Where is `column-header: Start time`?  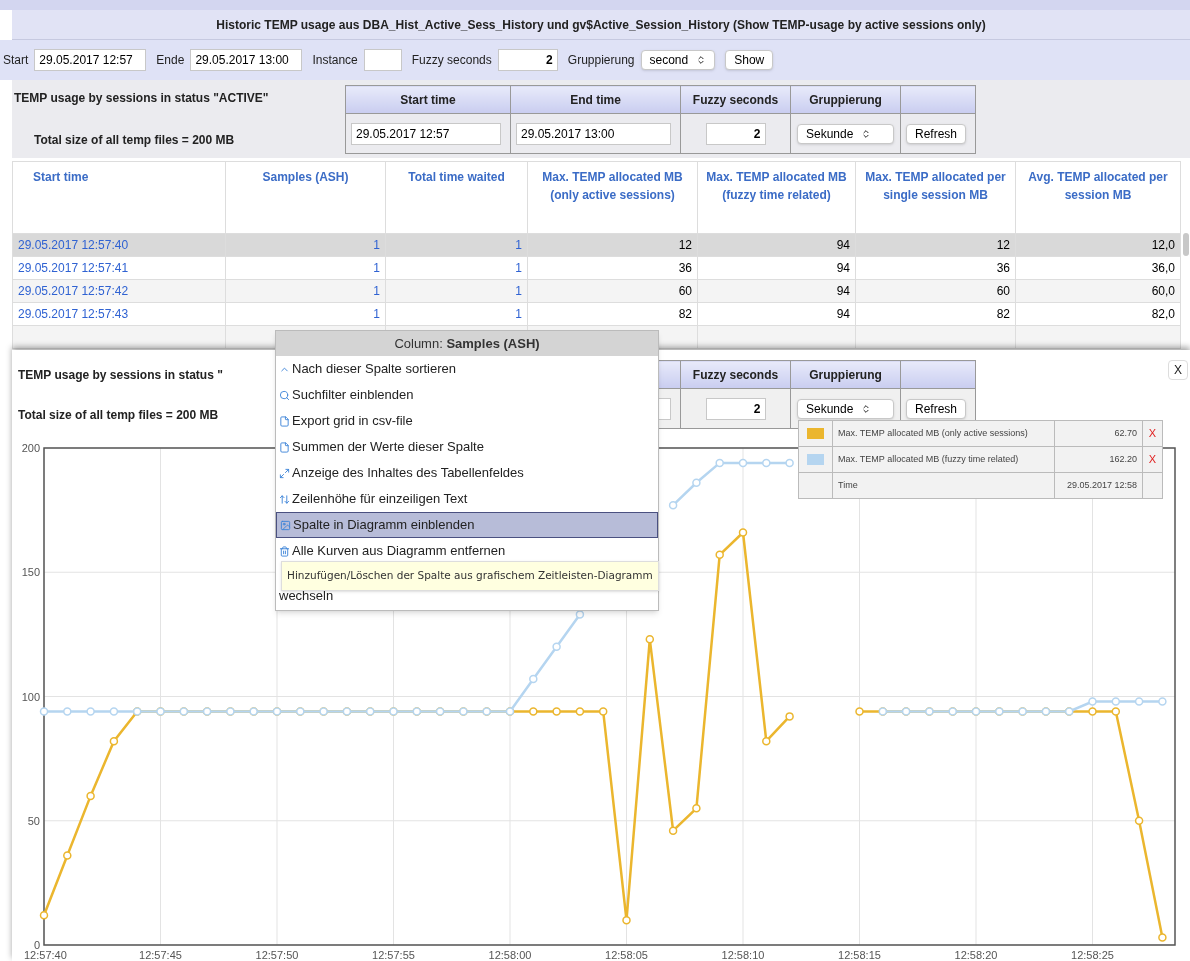
column-header: Start time is located at coordinates (428, 99).